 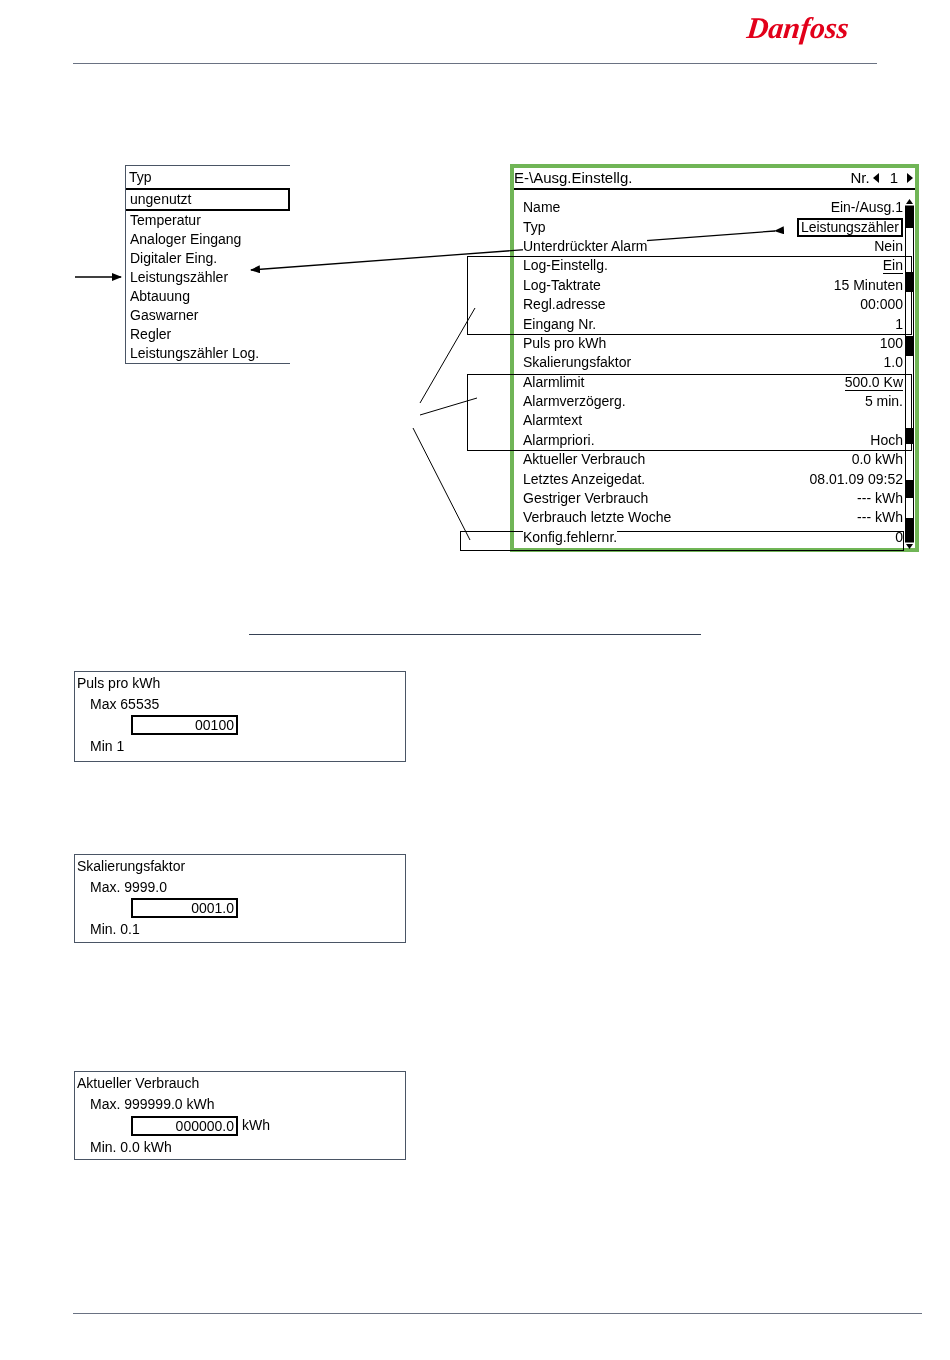 What do you see at coordinates (119, 683) in the screenshot?
I see `dialog-title: Puls pro kWh` at bounding box center [119, 683].